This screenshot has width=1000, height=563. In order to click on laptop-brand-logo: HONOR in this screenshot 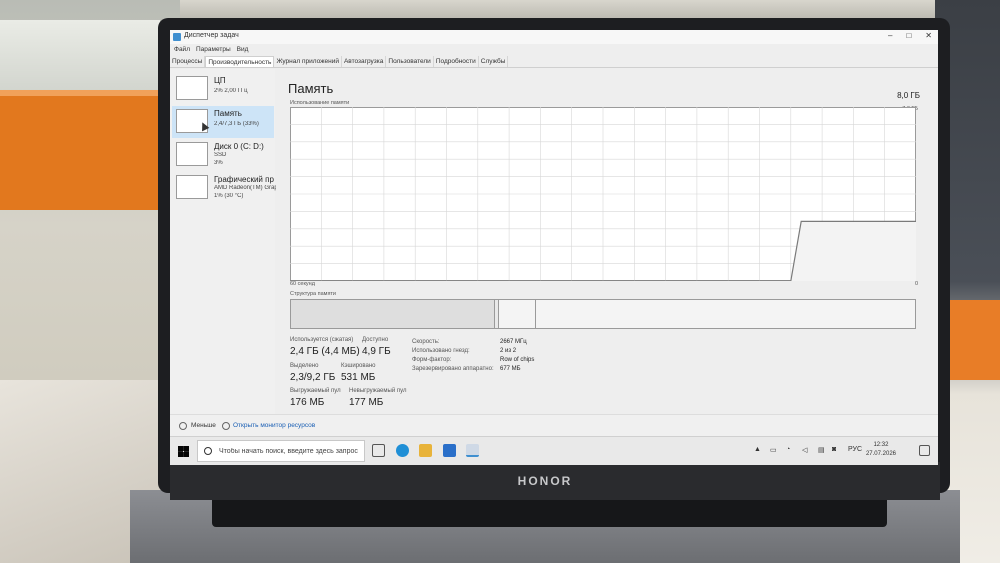, I will do `click(545, 481)`.